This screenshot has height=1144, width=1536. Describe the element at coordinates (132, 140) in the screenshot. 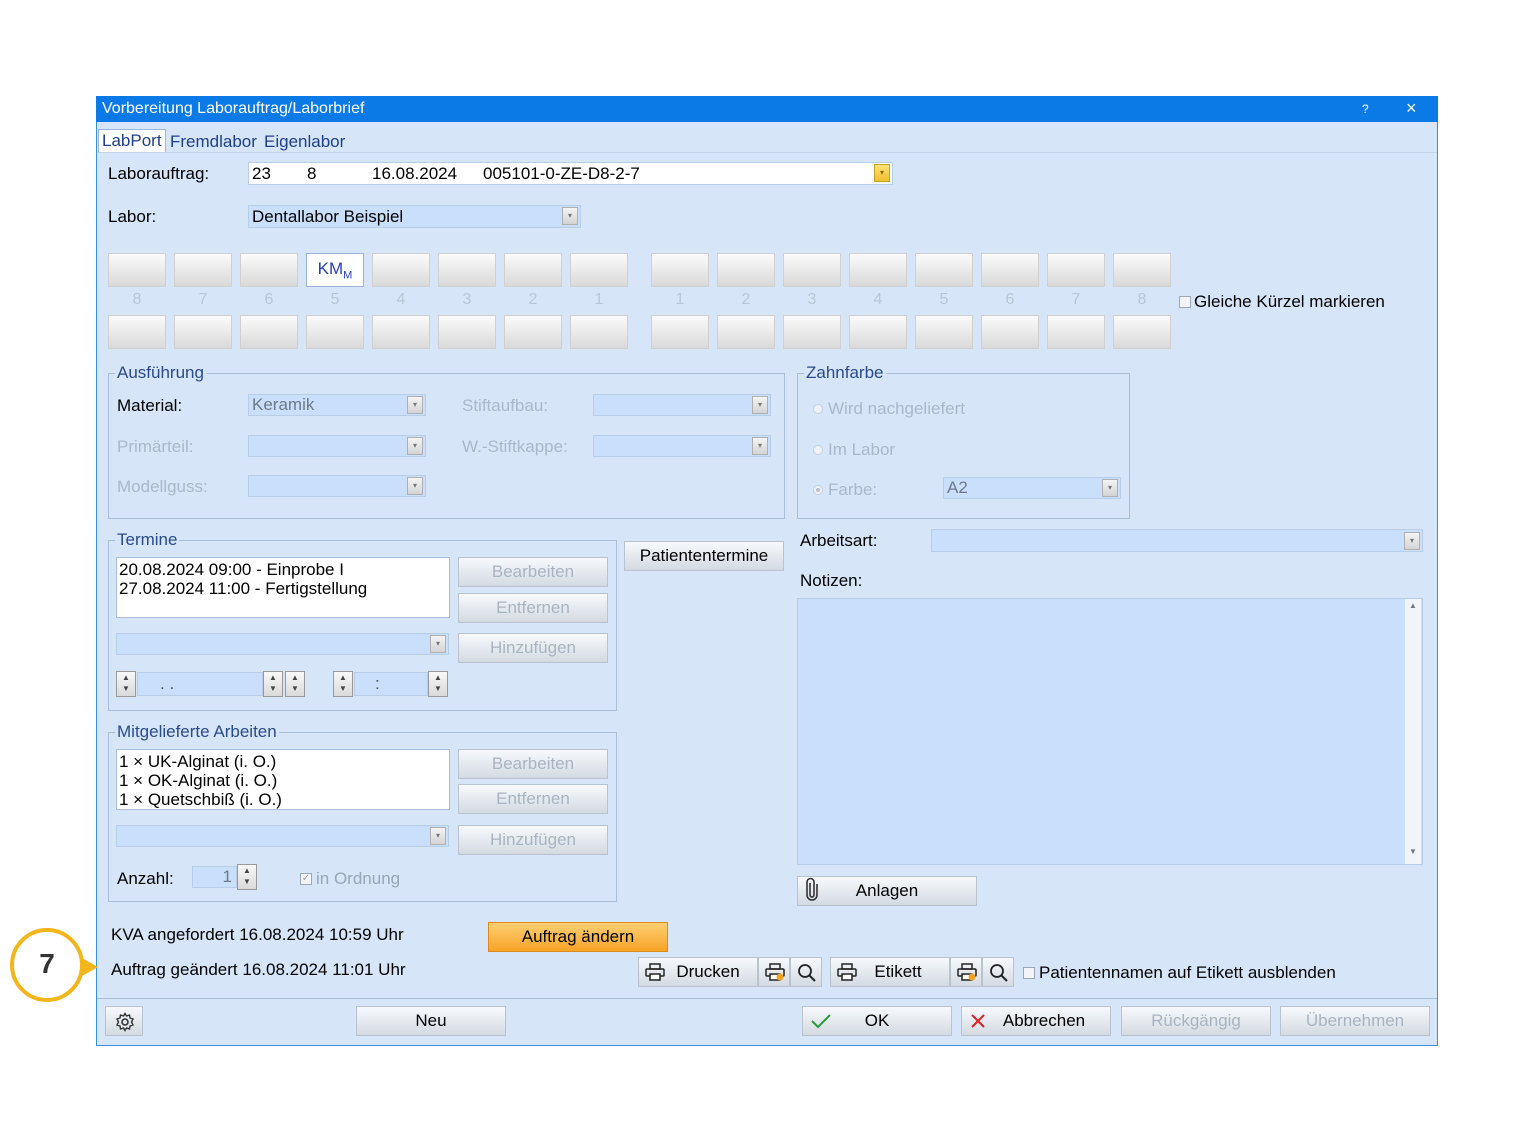

I see `tab-labport: LabPort` at that location.